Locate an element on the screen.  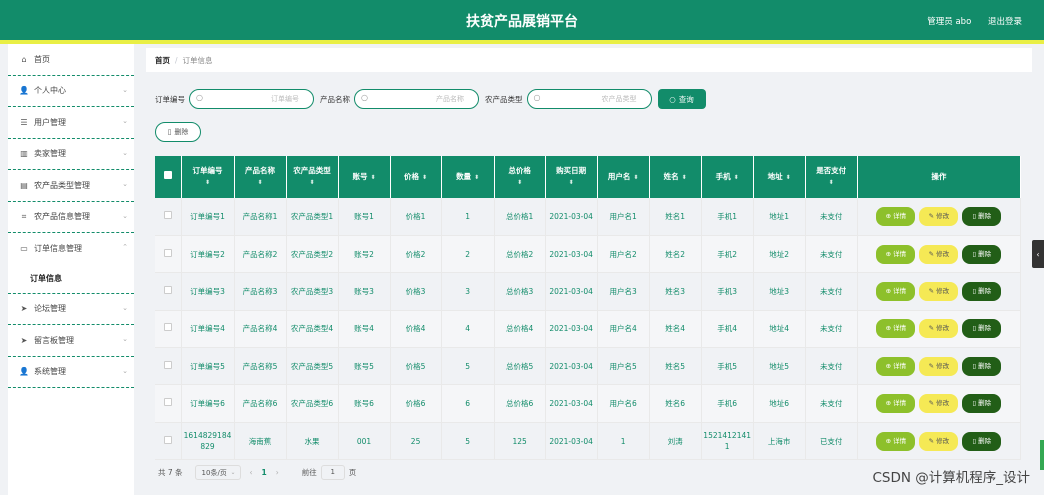
product-name-field: ○ is located at coordinates (416, 99).